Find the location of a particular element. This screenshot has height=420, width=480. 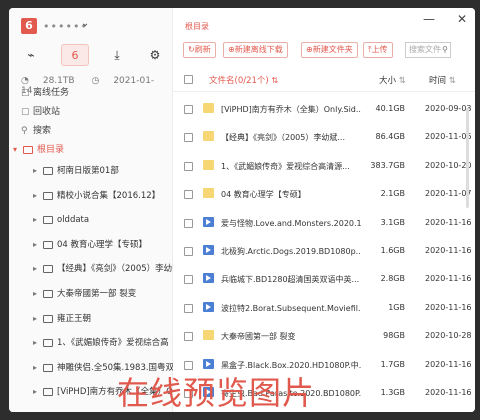

tree-root: ▾ 根目录 is located at coordinates (91, 150).